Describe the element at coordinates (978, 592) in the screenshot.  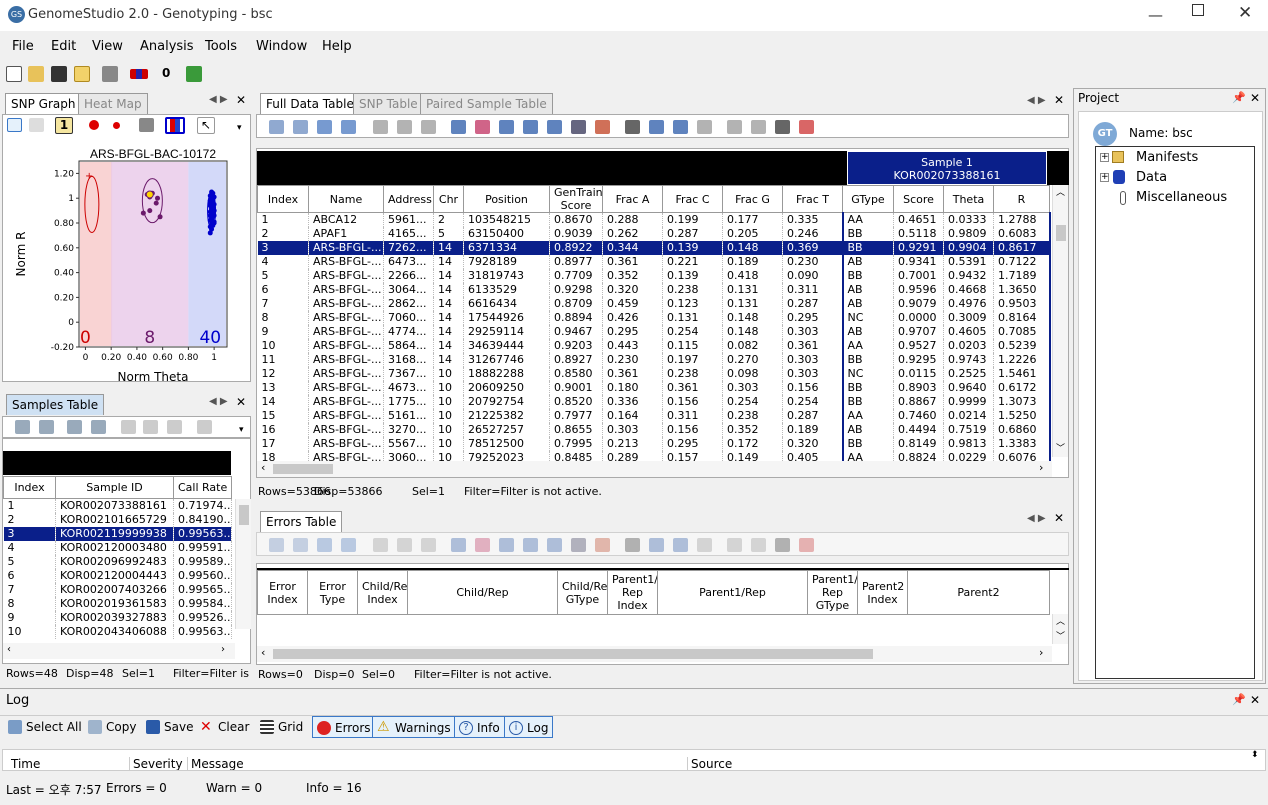
I see `col-header: Parent2` at that location.